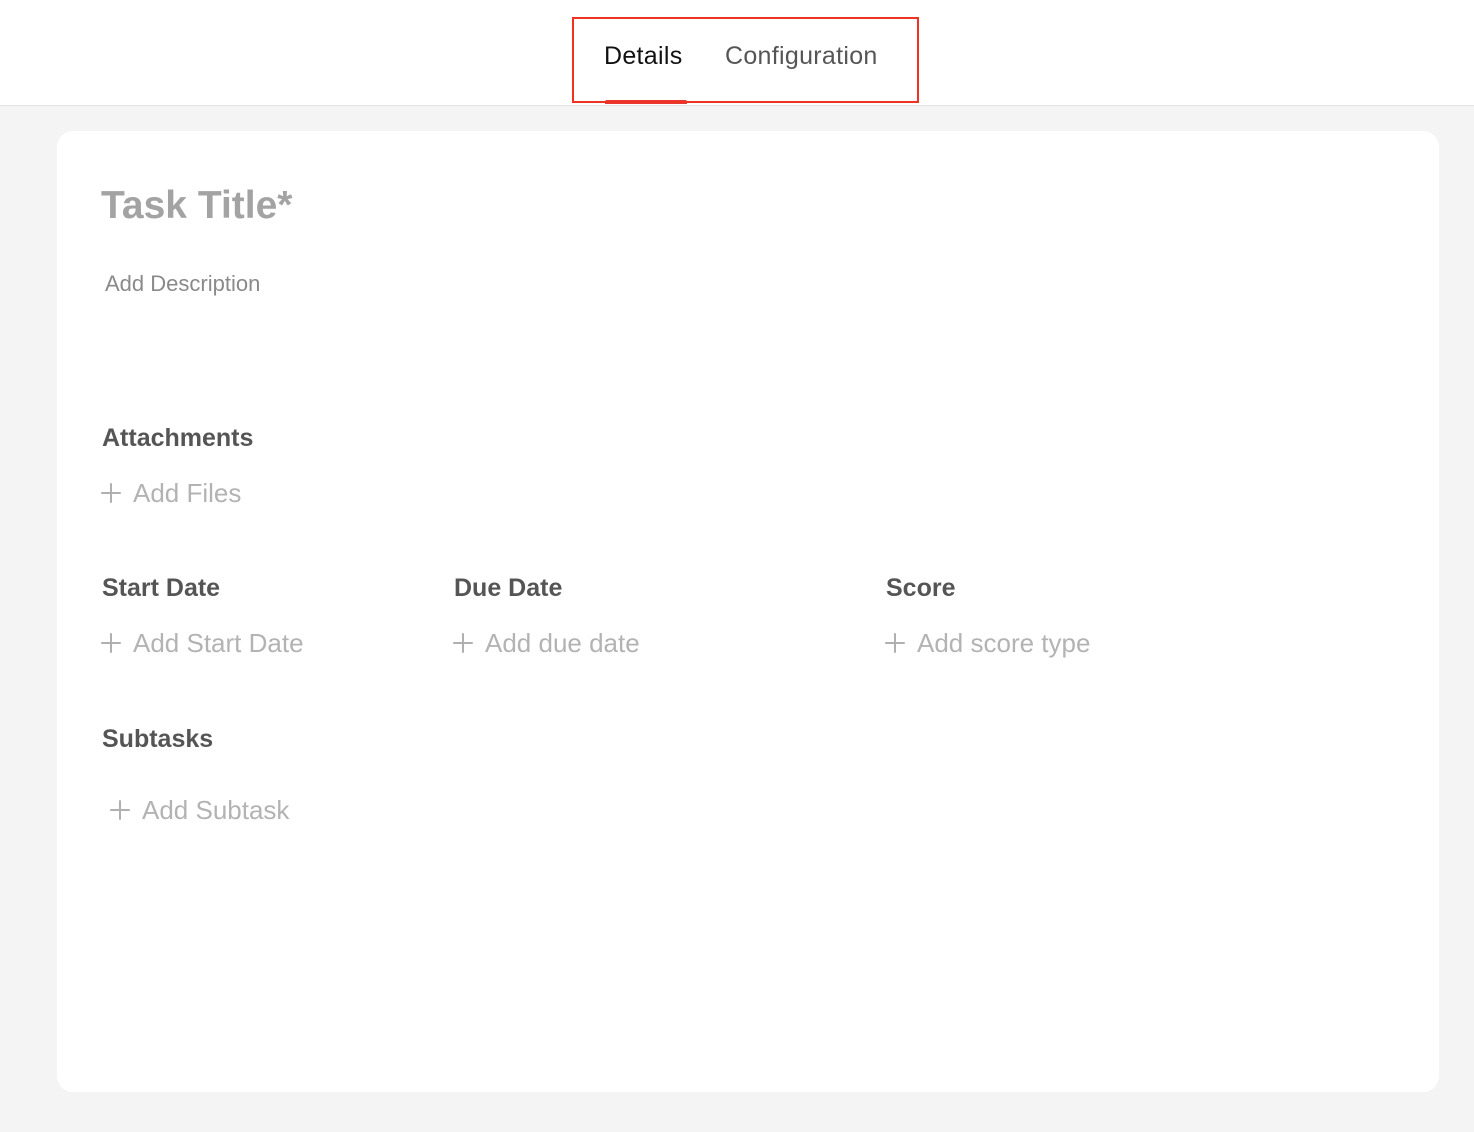 This screenshot has height=1132, width=1474. Describe the element at coordinates (646, 102) in the screenshot. I see `active-tab-indicator` at that location.